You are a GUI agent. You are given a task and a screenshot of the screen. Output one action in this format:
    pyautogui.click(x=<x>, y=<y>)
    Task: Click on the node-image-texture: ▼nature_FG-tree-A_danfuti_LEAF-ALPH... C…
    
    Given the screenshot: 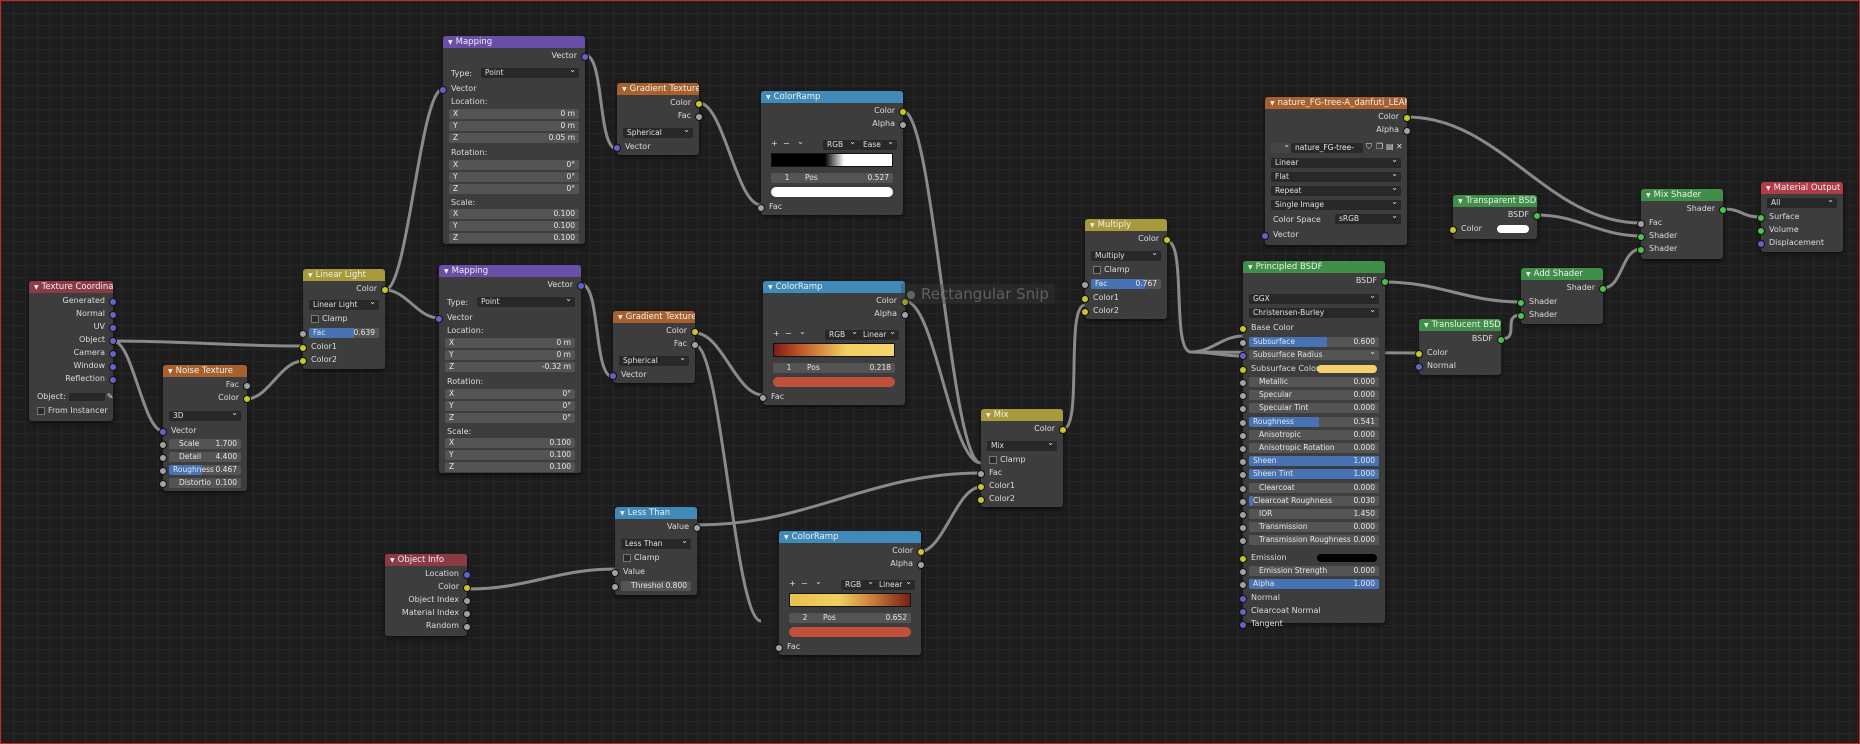 What is the action you would take?
    pyautogui.click(x=1336, y=171)
    